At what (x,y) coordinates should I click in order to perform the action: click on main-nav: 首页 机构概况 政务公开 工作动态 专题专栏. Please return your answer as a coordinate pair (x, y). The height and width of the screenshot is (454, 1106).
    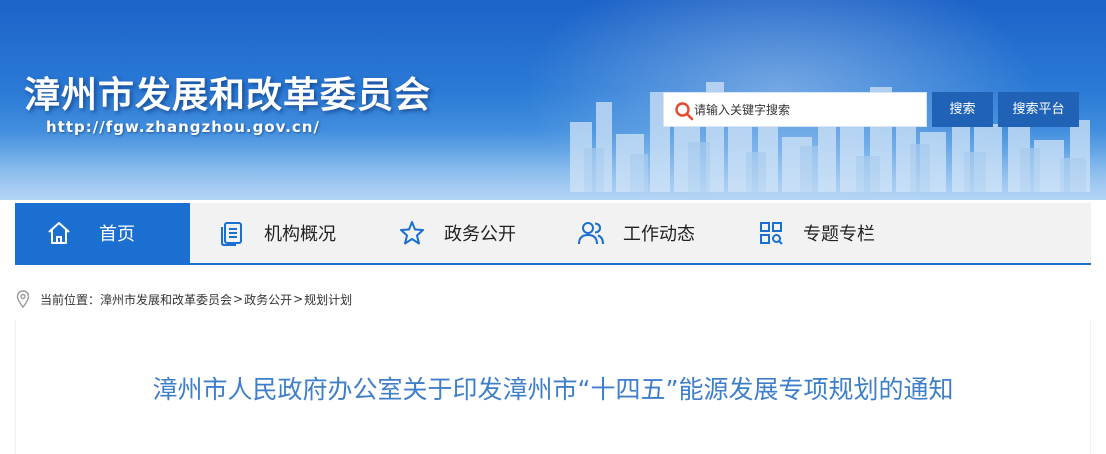
    Looking at the image, I should click on (553, 234).